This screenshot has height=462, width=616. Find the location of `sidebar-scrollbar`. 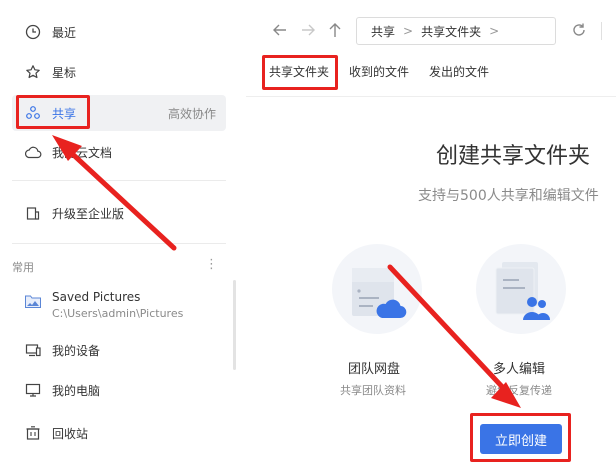

sidebar-scrollbar is located at coordinates (234, 325).